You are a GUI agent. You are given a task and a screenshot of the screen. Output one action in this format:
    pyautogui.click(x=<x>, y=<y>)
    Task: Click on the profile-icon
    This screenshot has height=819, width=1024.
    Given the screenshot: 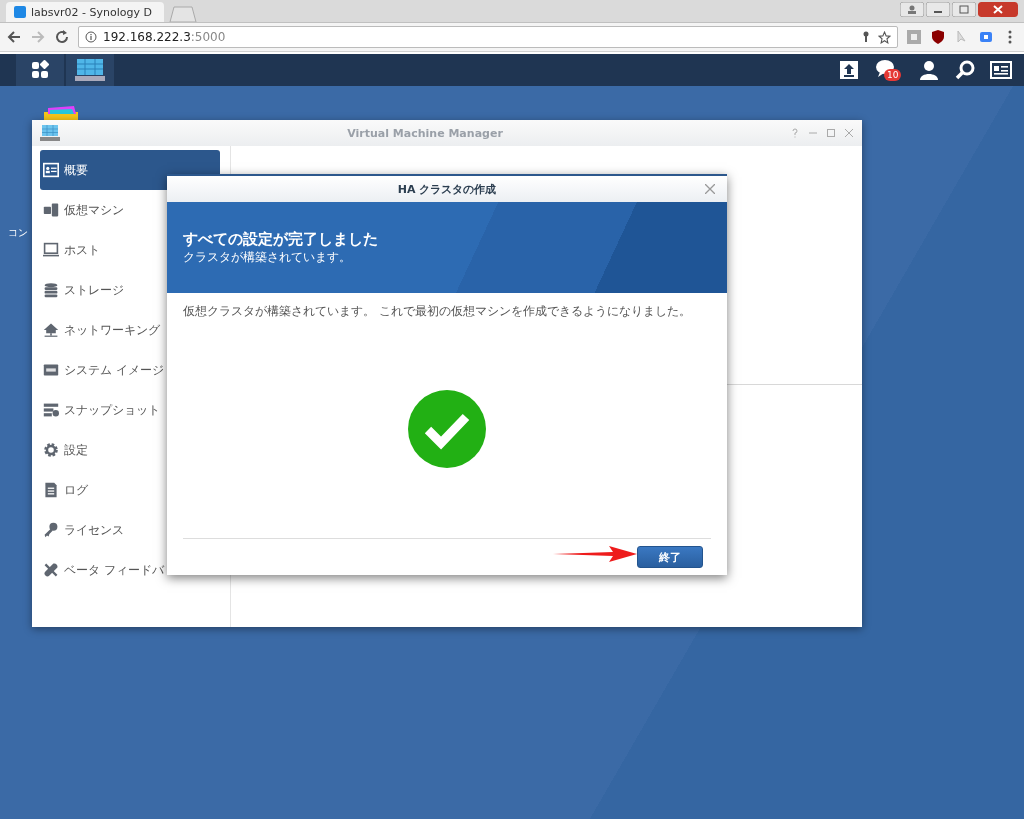 What is the action you would take?
    pyautogui.click(x=912, y=9)
    